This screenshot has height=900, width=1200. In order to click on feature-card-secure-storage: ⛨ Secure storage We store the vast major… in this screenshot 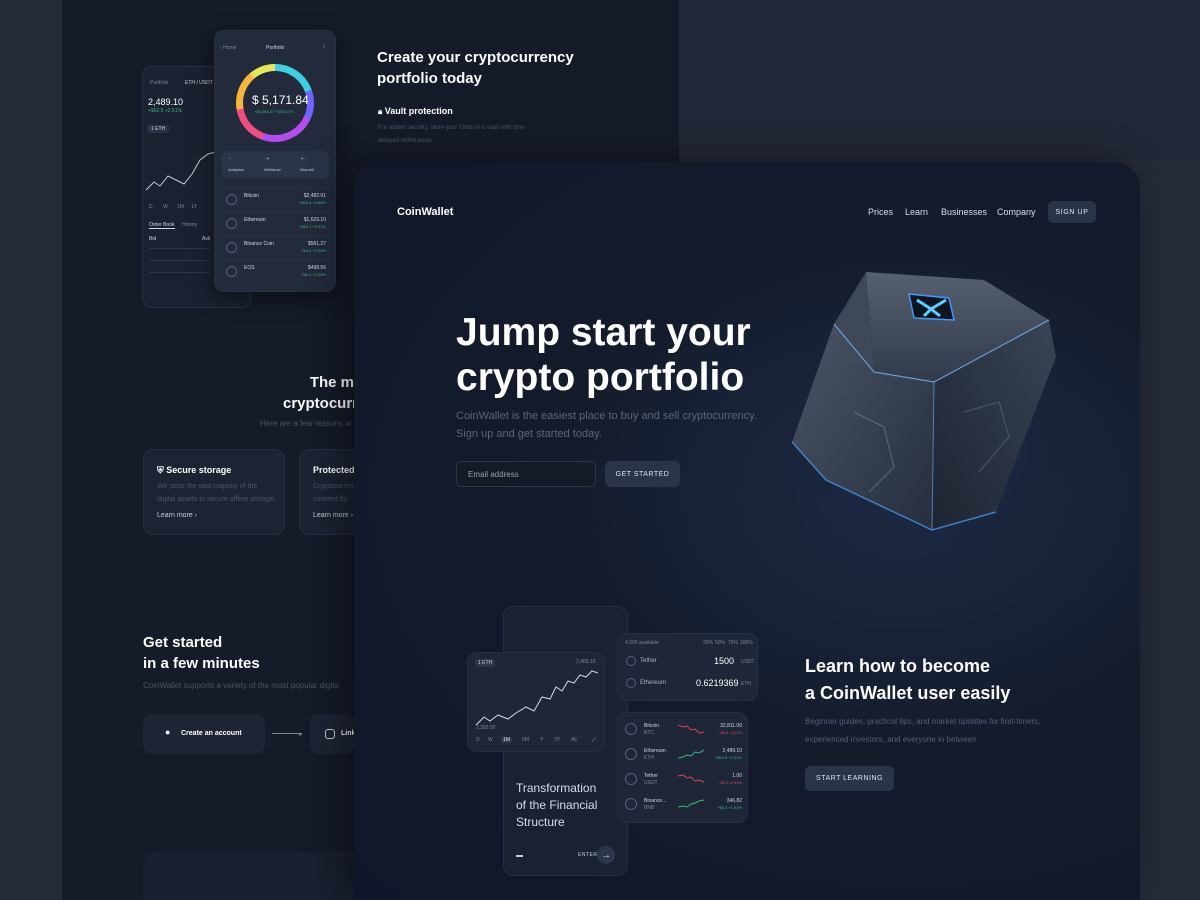, I will do `click(214, 492)`.